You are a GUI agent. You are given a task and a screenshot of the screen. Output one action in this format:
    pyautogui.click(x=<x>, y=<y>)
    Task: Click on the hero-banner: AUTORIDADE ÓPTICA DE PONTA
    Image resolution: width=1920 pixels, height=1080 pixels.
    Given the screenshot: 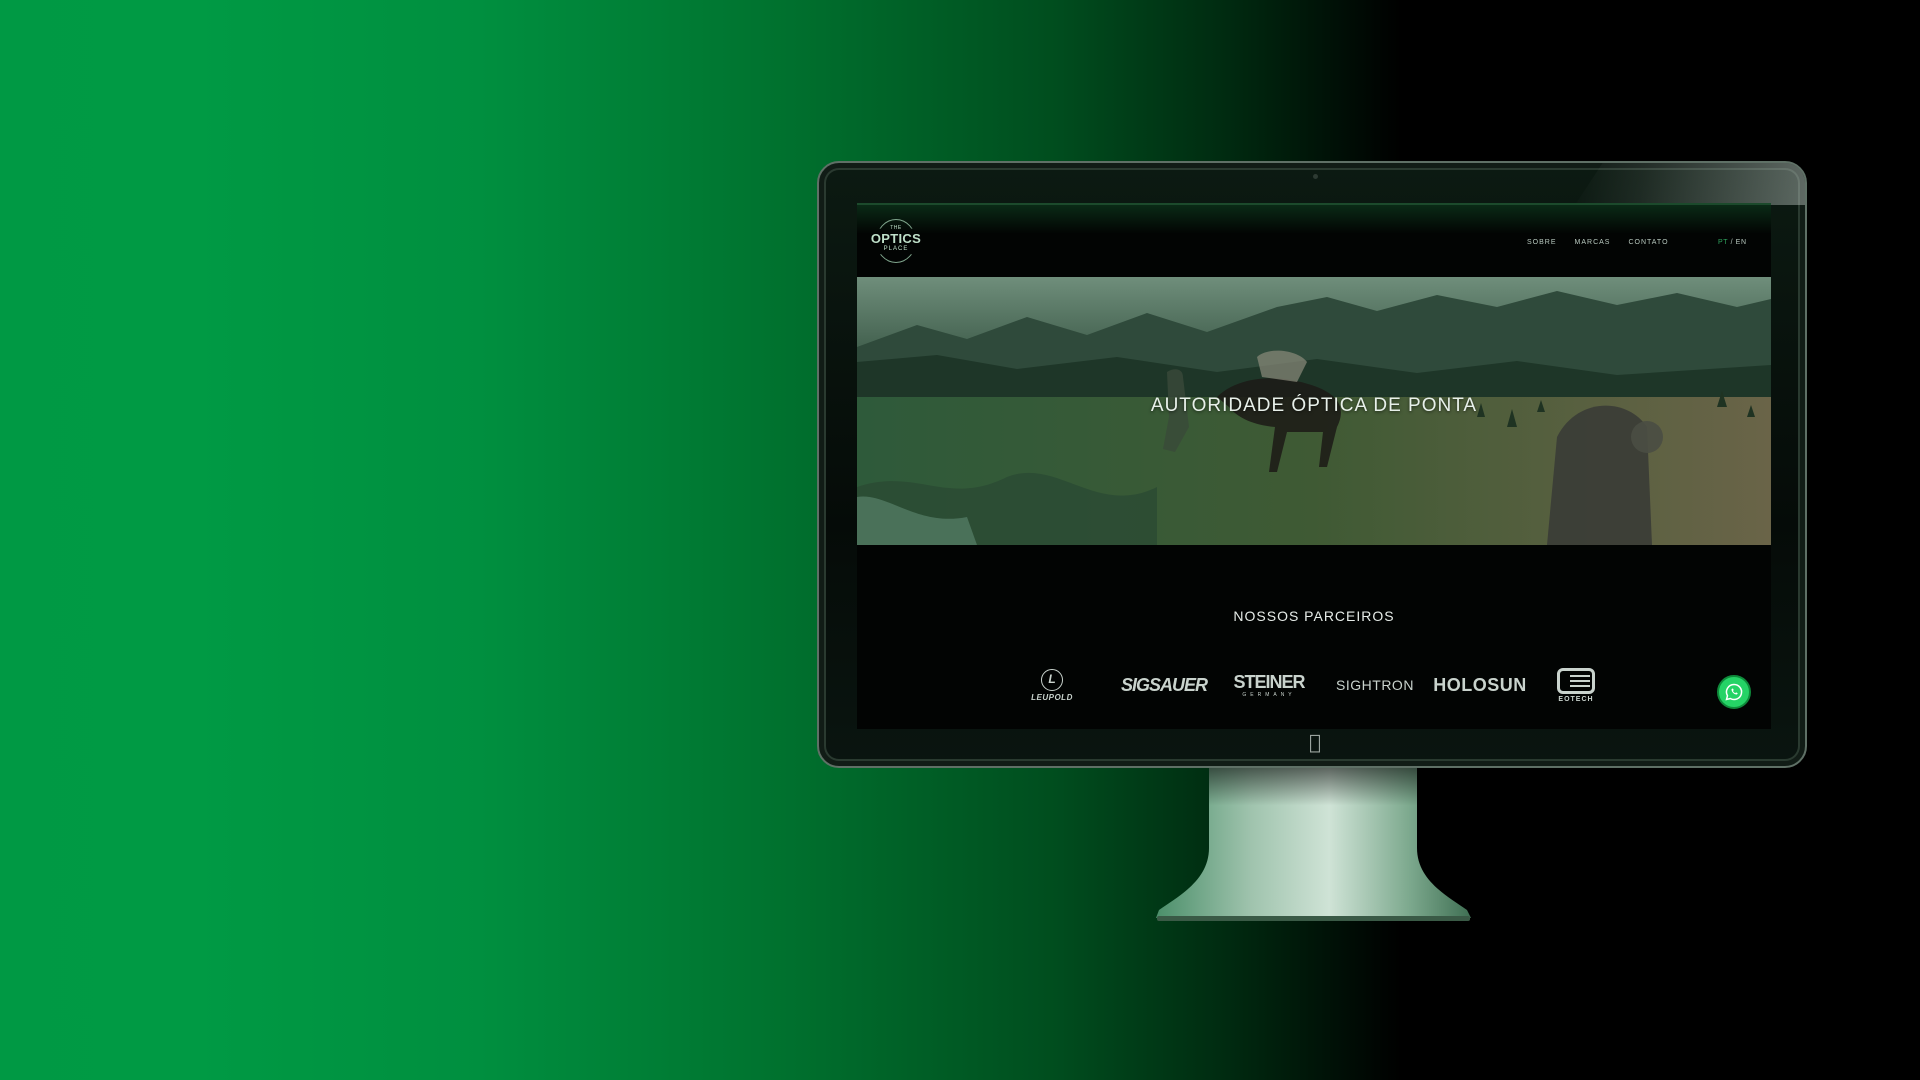 What is the action you would take?
    pyautogui.click(x=1314, y=411)
    